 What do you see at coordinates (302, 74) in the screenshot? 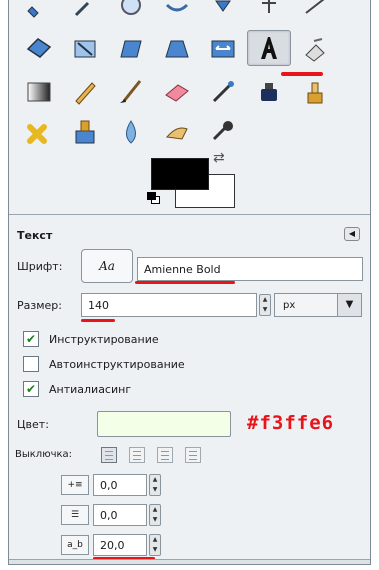
I see `active-tool-annotation` at bounding box center [302, 74].